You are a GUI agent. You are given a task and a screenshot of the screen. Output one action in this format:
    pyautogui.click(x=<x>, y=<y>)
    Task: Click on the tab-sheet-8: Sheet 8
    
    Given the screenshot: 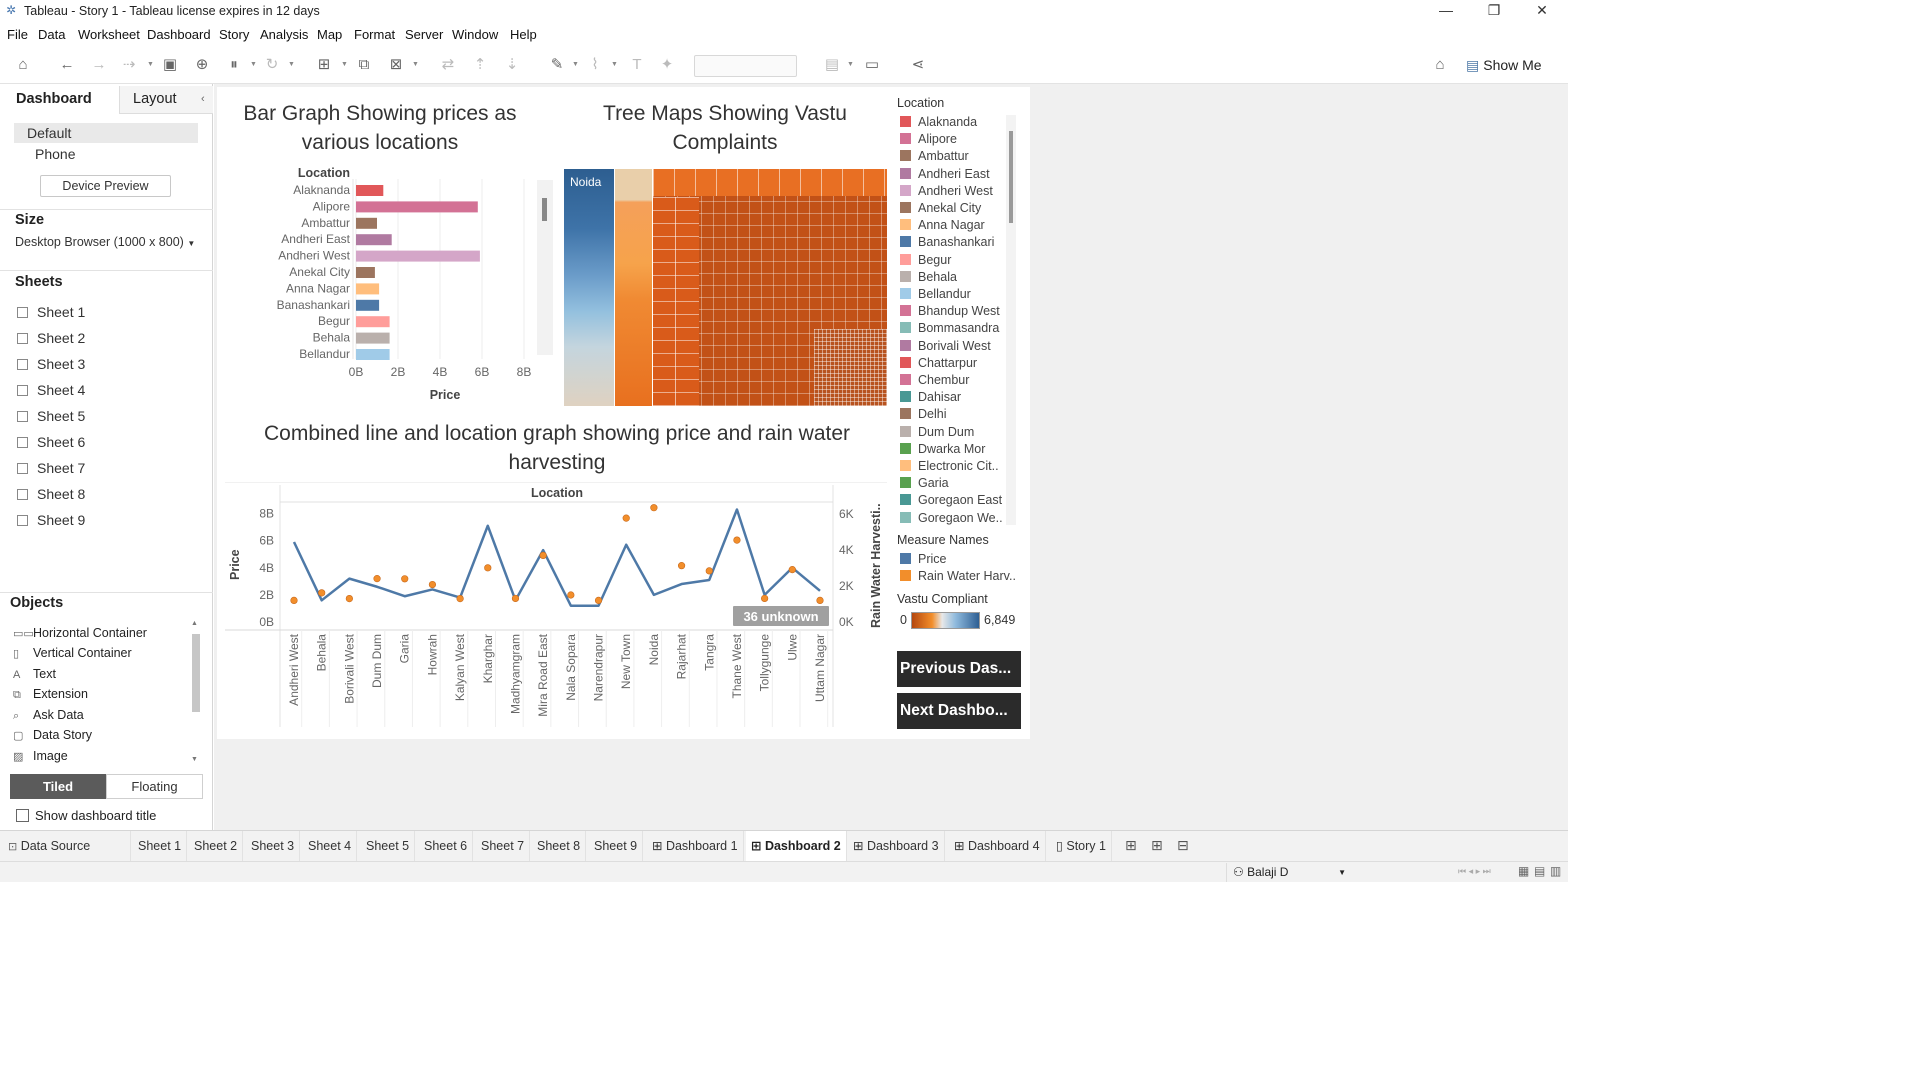 What is the action you would take?
    pyautogui.click(x=559, y=846)
    